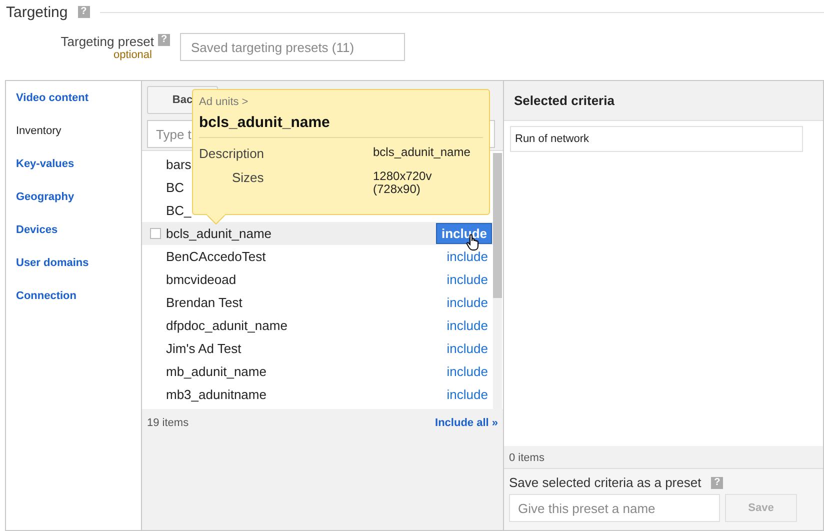 This screenshot has width=824, height=531. What do you see at coordinates (179, 210) in the screenshot?
I see `ad-unit-name: BC_` at bounding box center [179, 210].